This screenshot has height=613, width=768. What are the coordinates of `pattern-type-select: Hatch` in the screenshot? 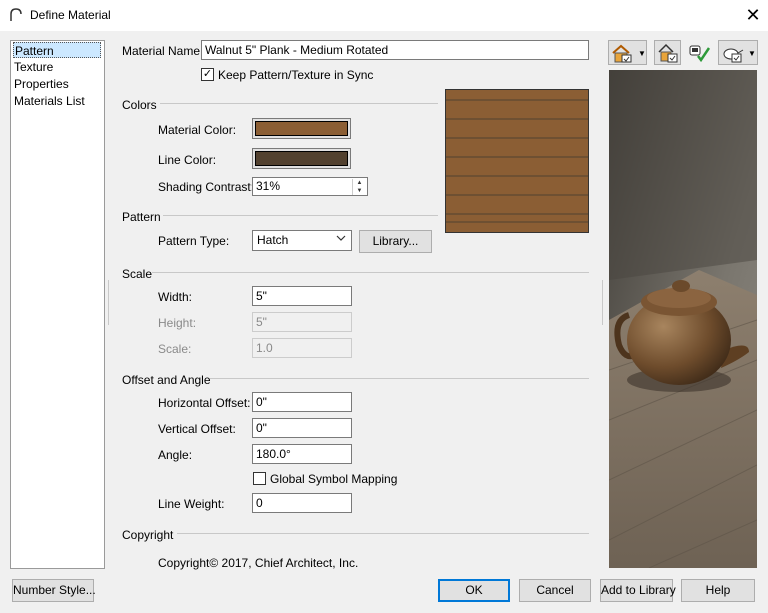 It's located at (302, 240).